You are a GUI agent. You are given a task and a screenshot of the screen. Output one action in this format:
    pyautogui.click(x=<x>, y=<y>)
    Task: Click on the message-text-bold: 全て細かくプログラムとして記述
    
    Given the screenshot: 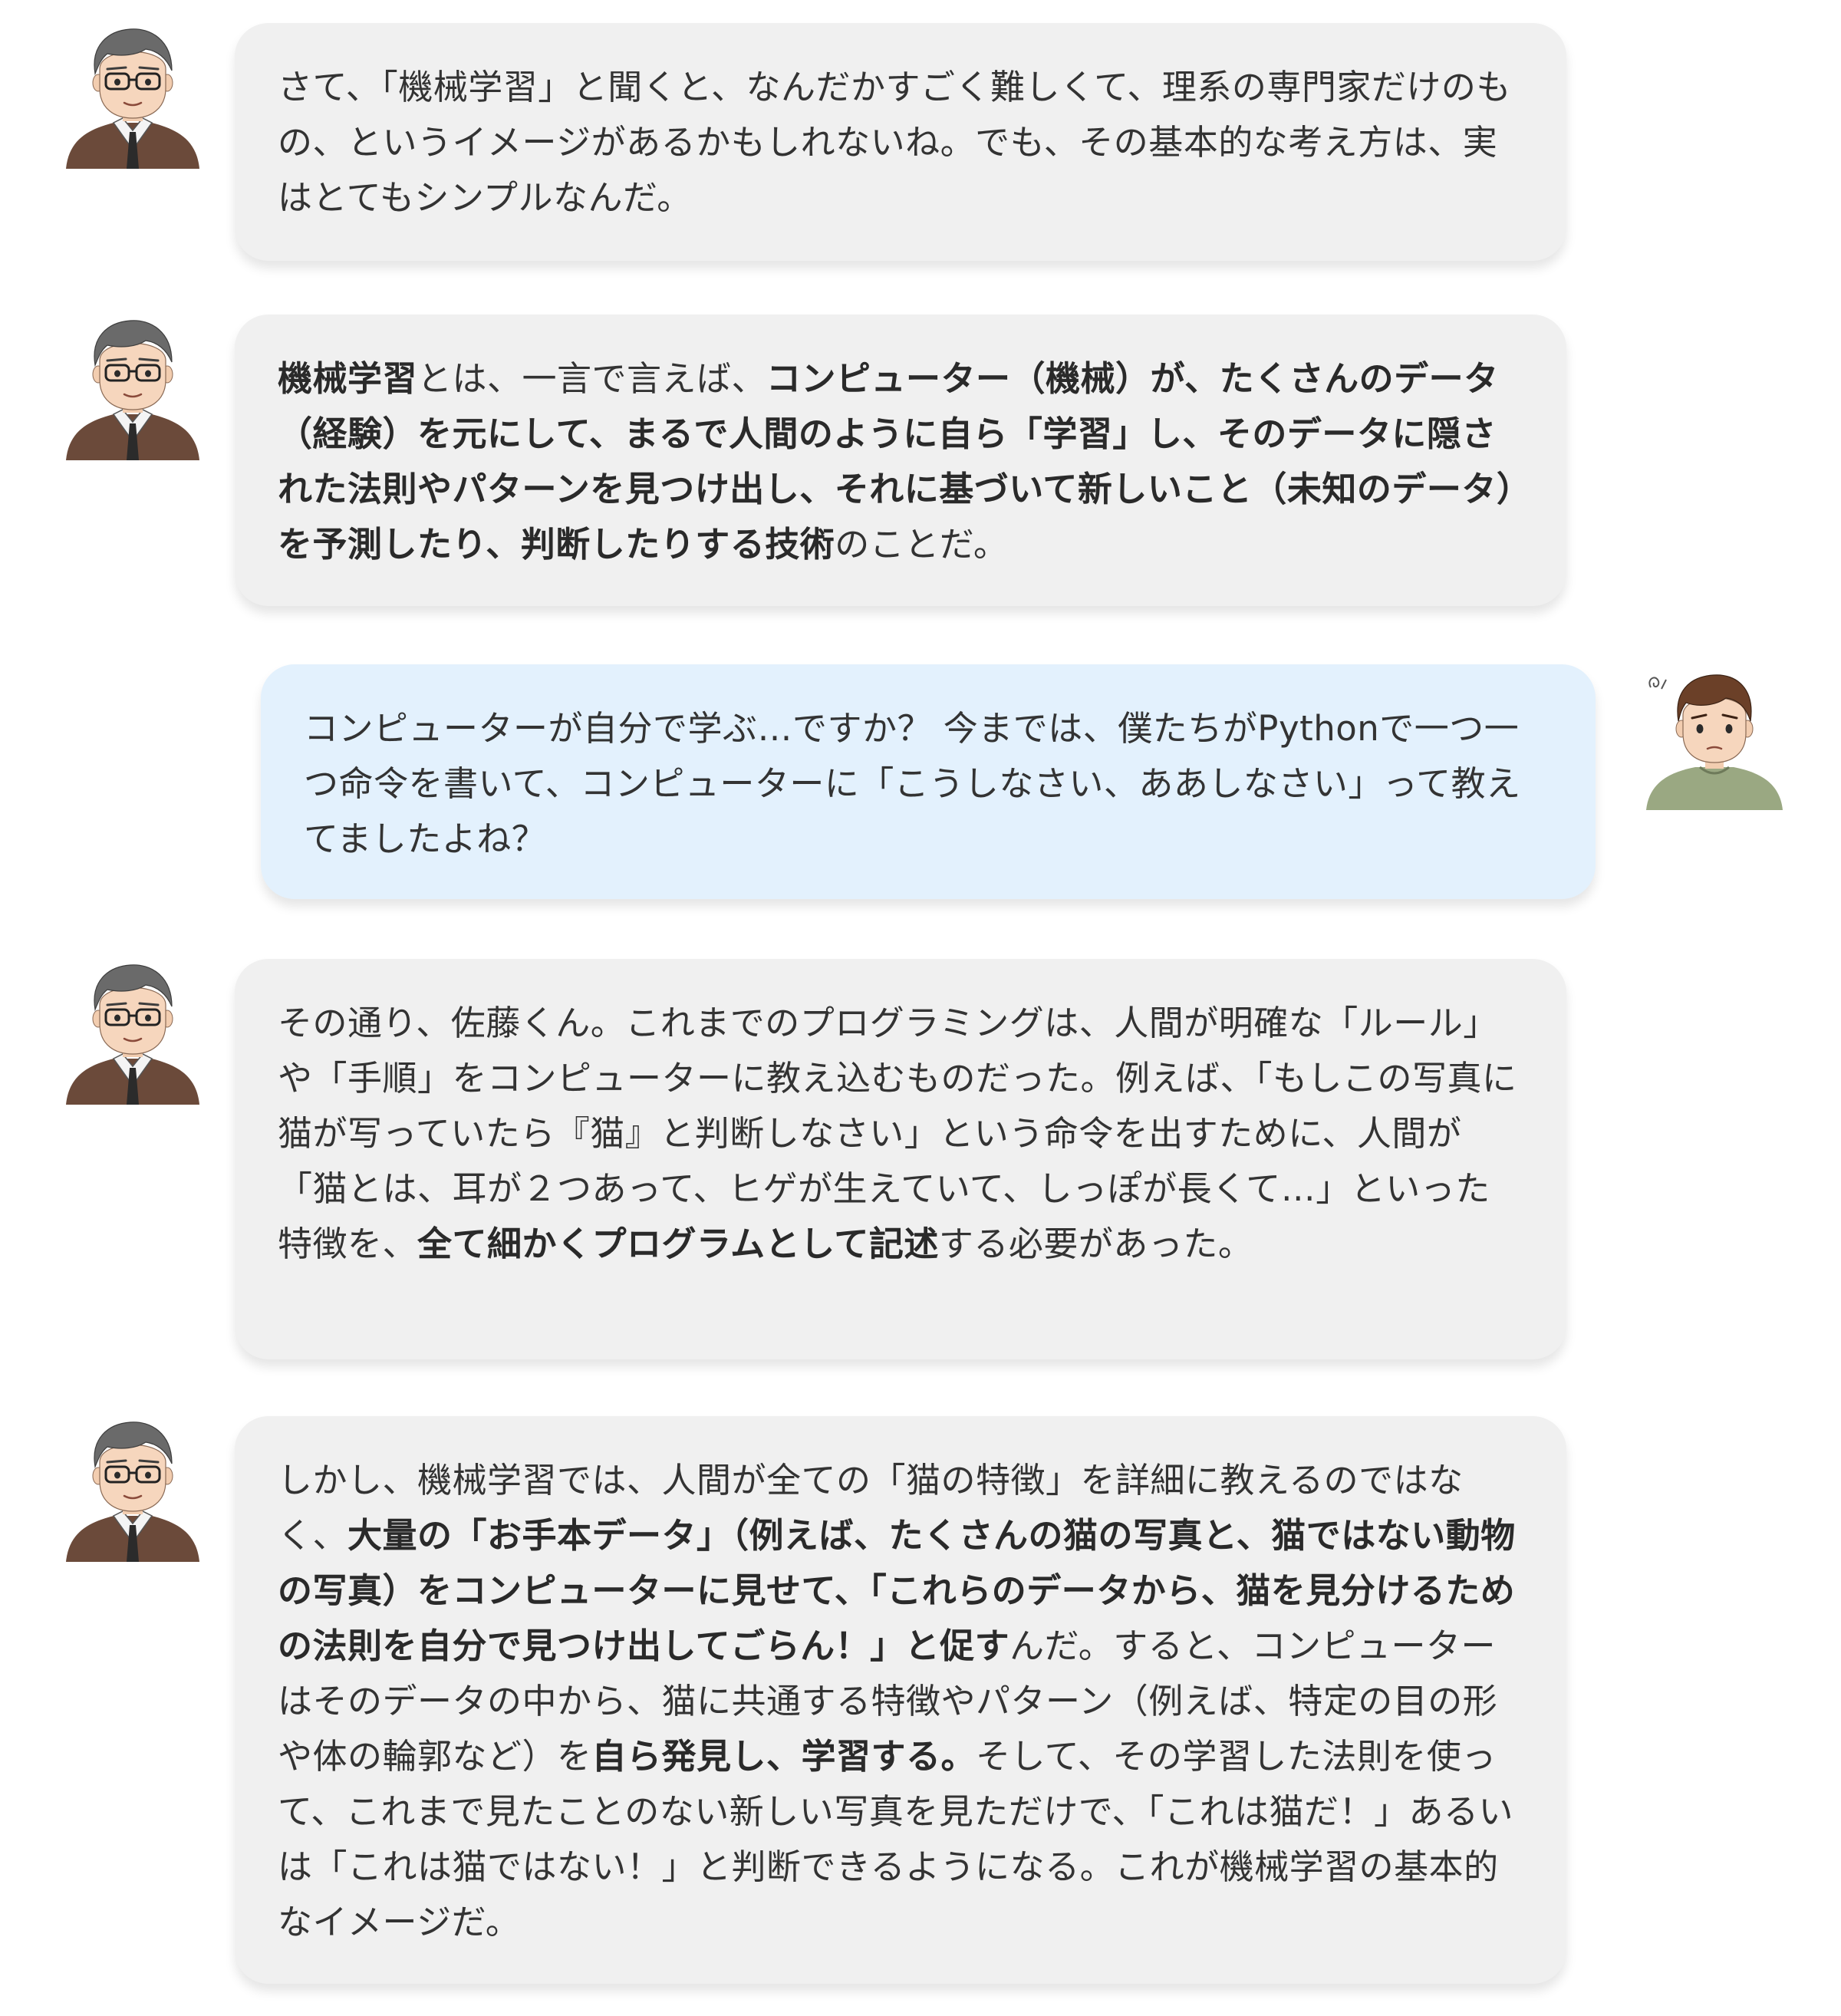 What is the action you would take?
    pyautogui.click(x=678, y=1244)
    